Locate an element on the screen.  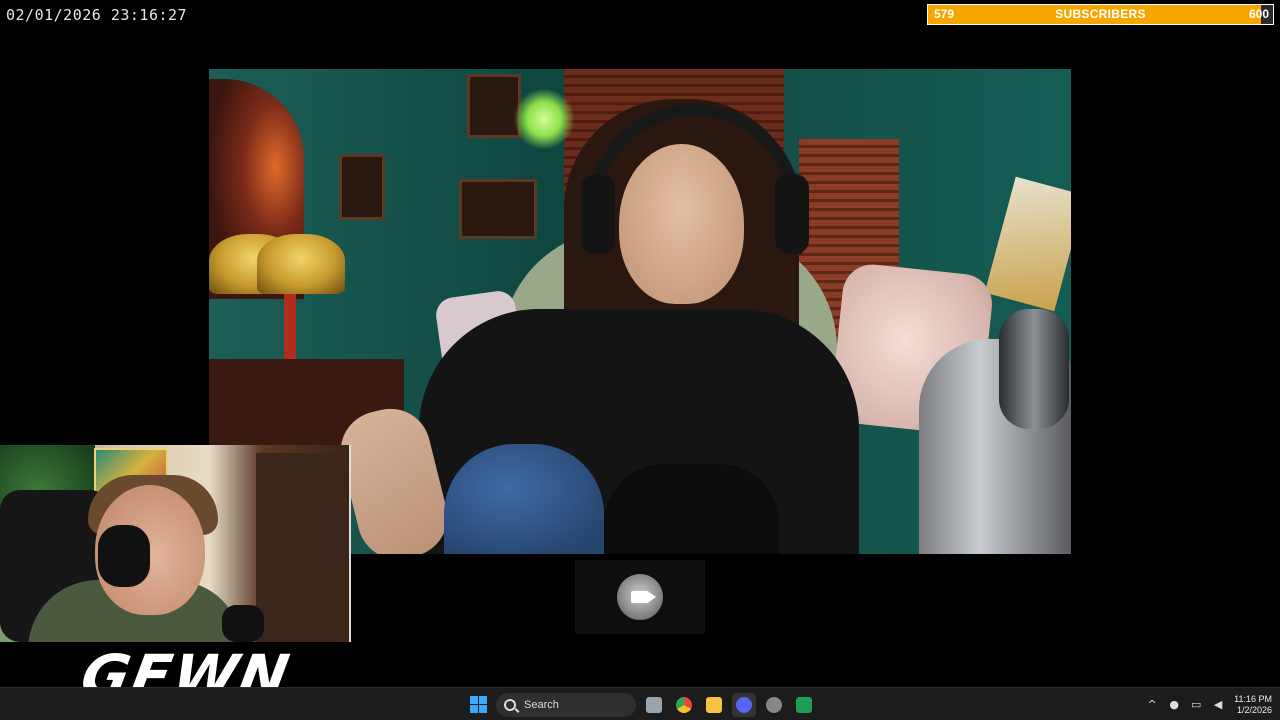
clock-date: 1/2/2026 is located at coordinates (1254, 709).